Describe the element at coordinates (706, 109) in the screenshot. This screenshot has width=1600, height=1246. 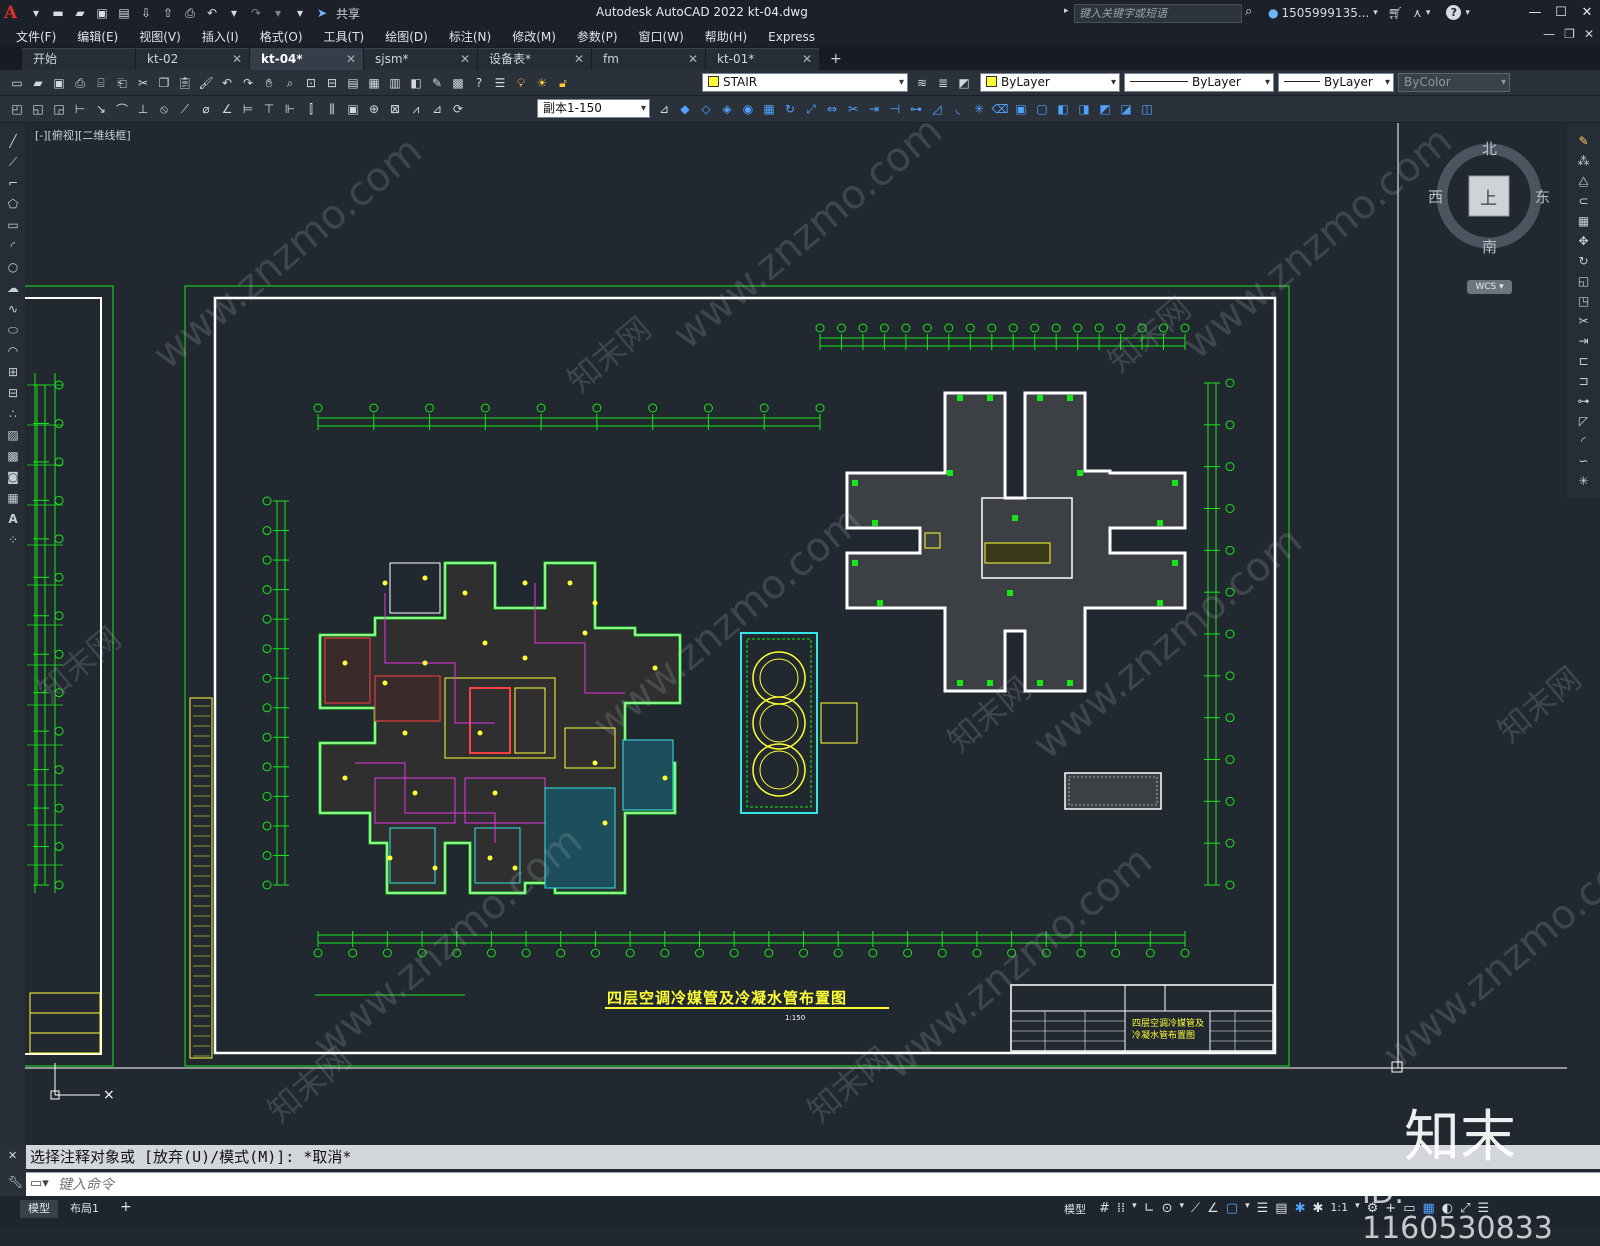
I see `copy-object-icon: ◇` at that location.